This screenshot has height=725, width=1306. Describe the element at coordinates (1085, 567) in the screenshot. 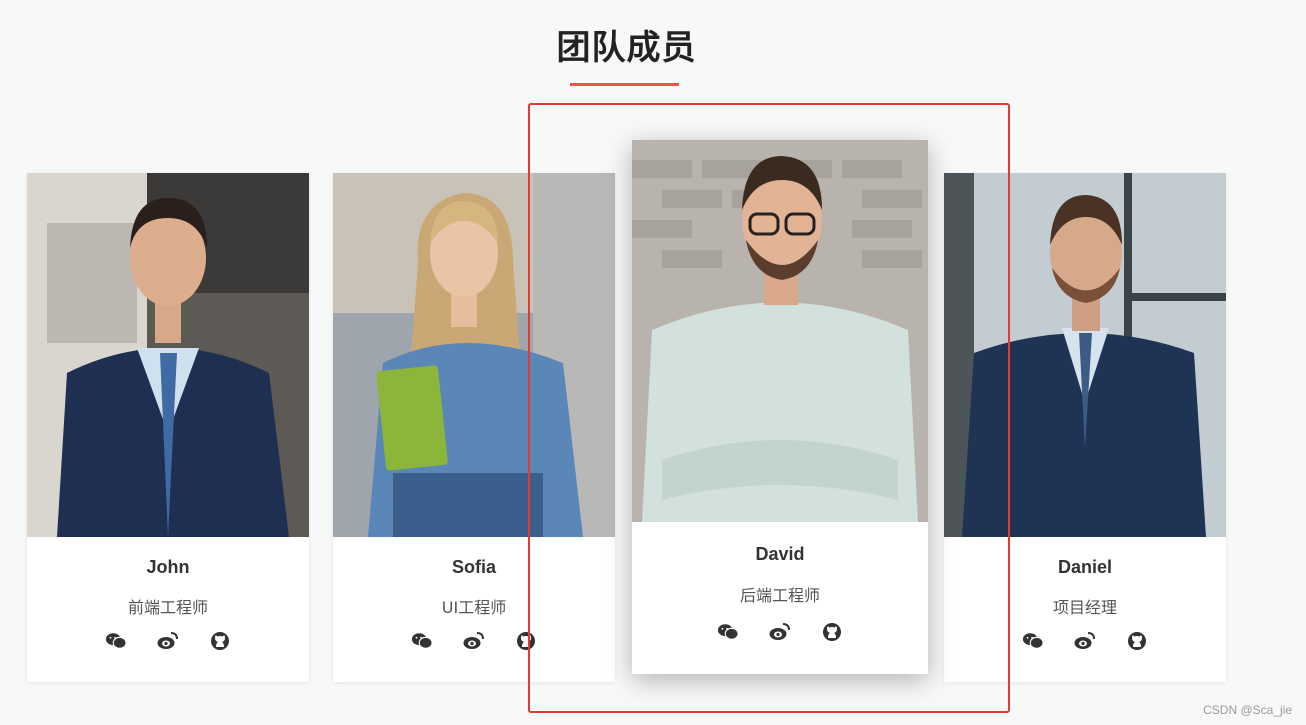

I see `member-name: Daniel` at that location.